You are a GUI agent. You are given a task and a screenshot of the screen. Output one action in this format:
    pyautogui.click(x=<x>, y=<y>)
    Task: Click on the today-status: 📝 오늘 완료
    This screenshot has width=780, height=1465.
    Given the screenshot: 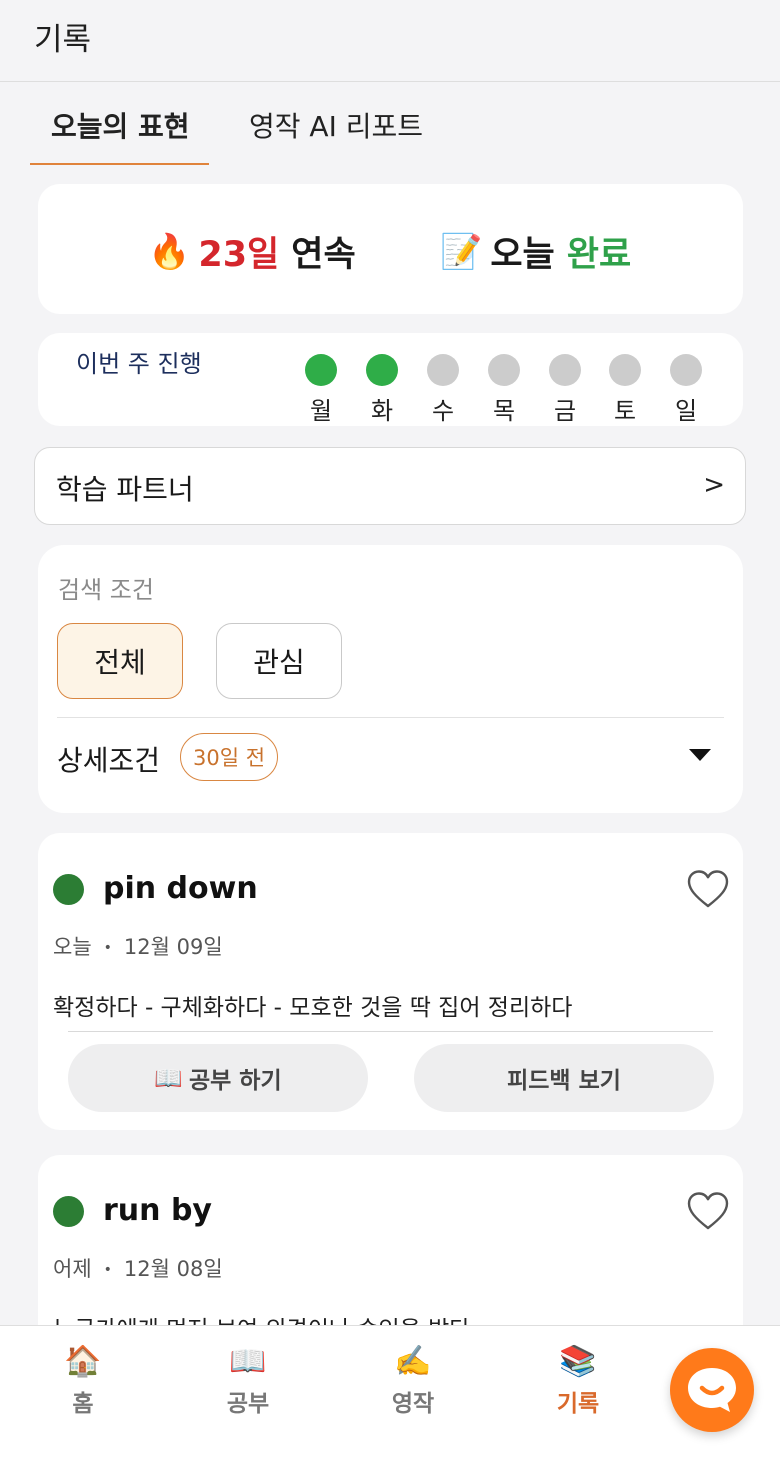 What is the action you would take?
    pyautogui.click(x=535, y=251)
    